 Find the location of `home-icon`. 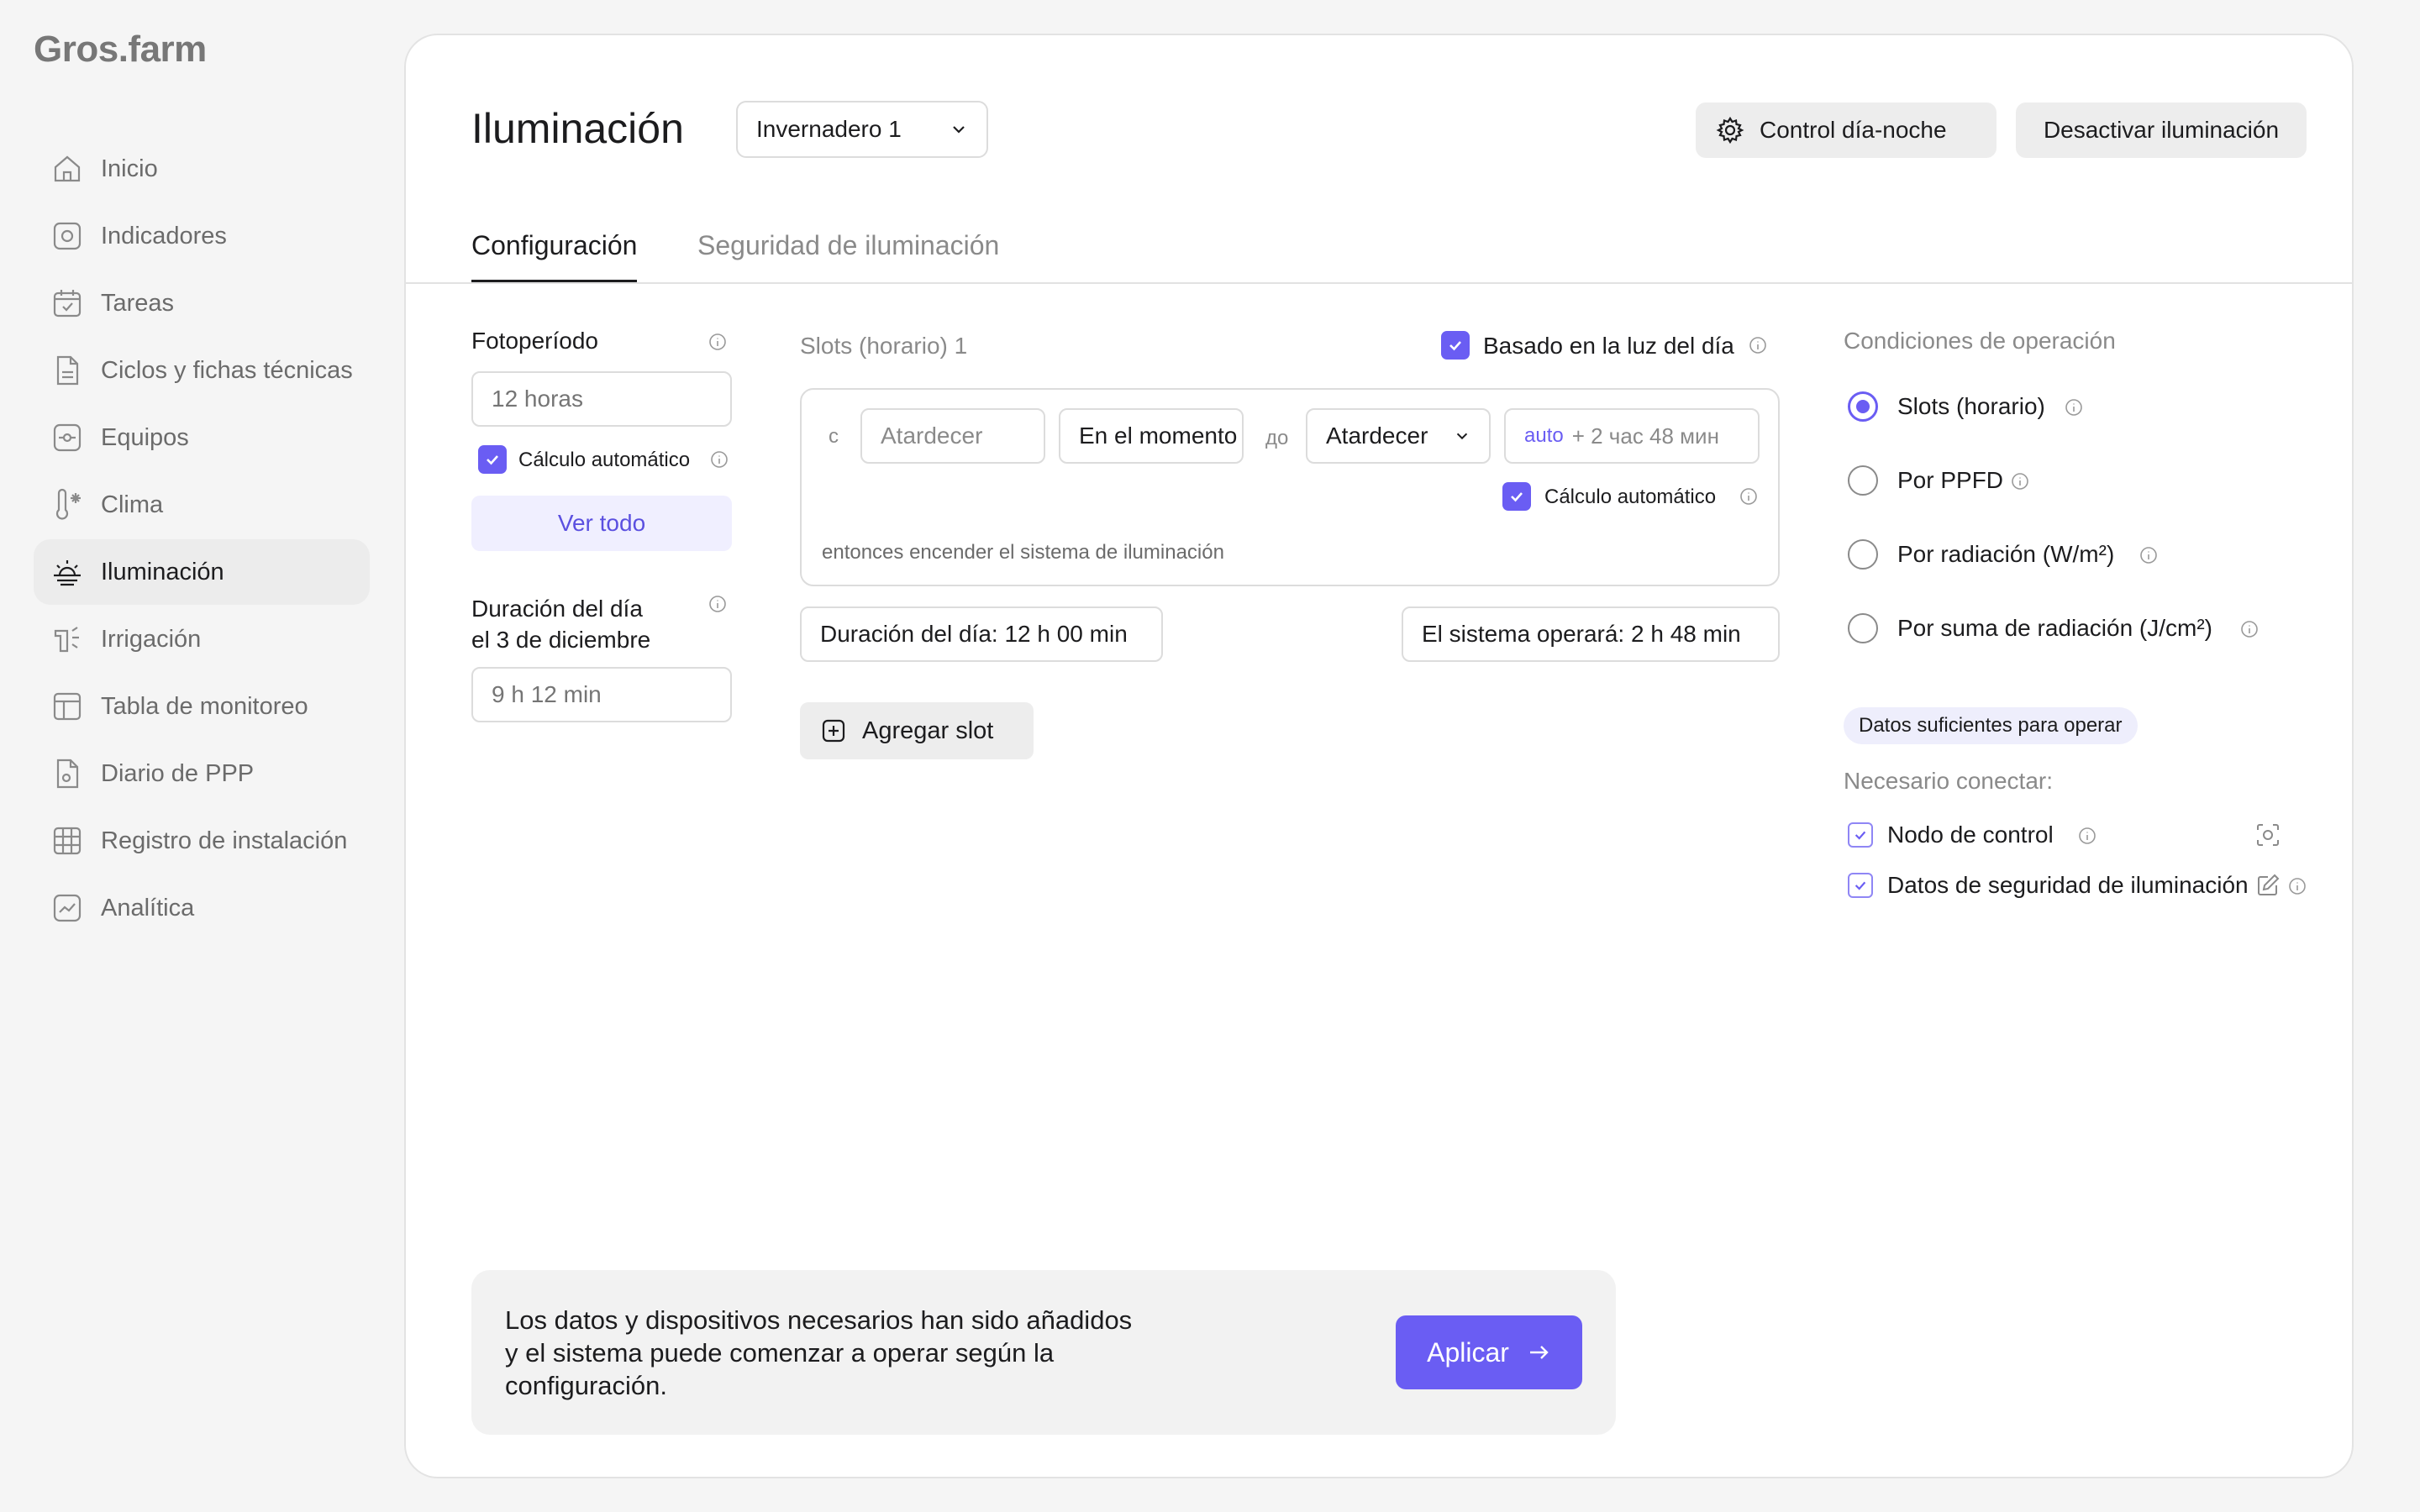

home-icon is located at coordinates (67, 169).